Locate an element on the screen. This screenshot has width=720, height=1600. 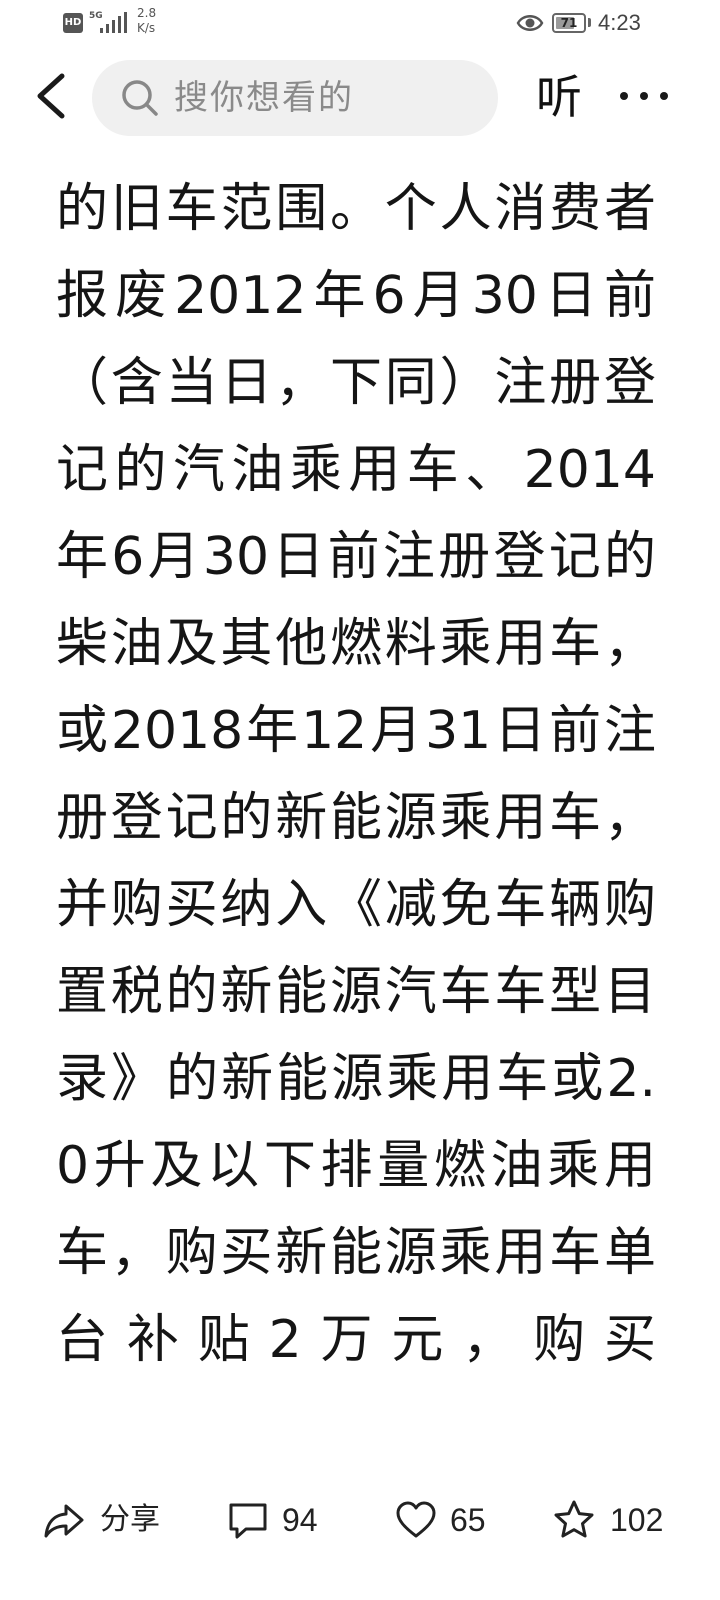
comment-button: 94 is located at coordinates (276, 1520).